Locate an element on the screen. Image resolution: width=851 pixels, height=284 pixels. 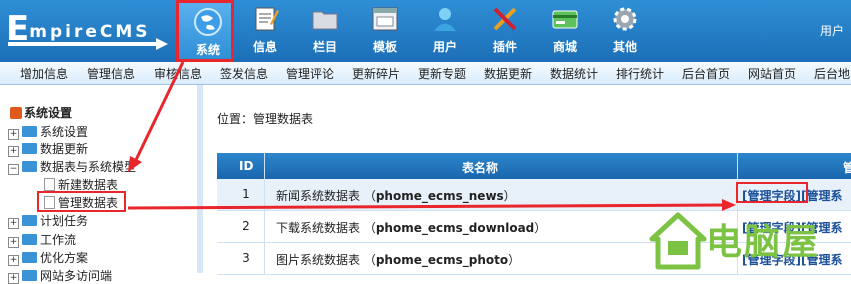
submenu-item: 更新碎片 is located at coordinates (376, 73).